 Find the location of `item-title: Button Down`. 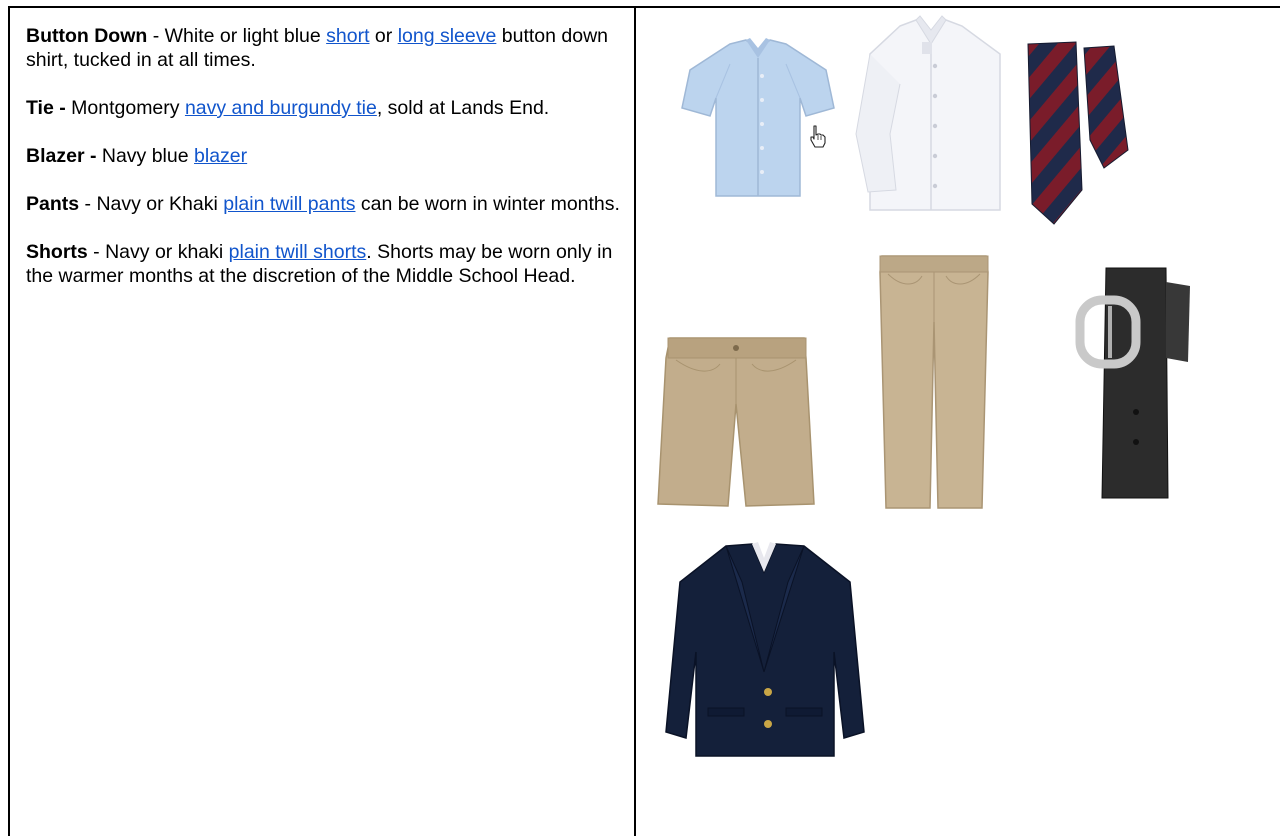

item-title: Button Down is located at coordinates (87, 36).